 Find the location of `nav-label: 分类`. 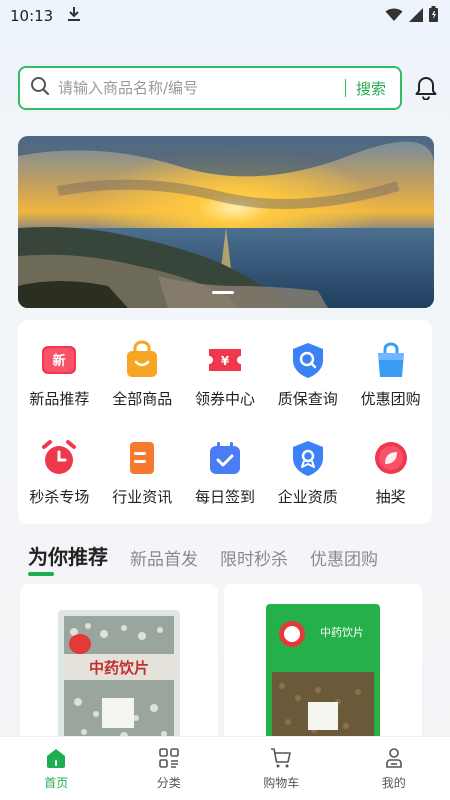

nav-label: 分类 is located at coordinates (168, 783).